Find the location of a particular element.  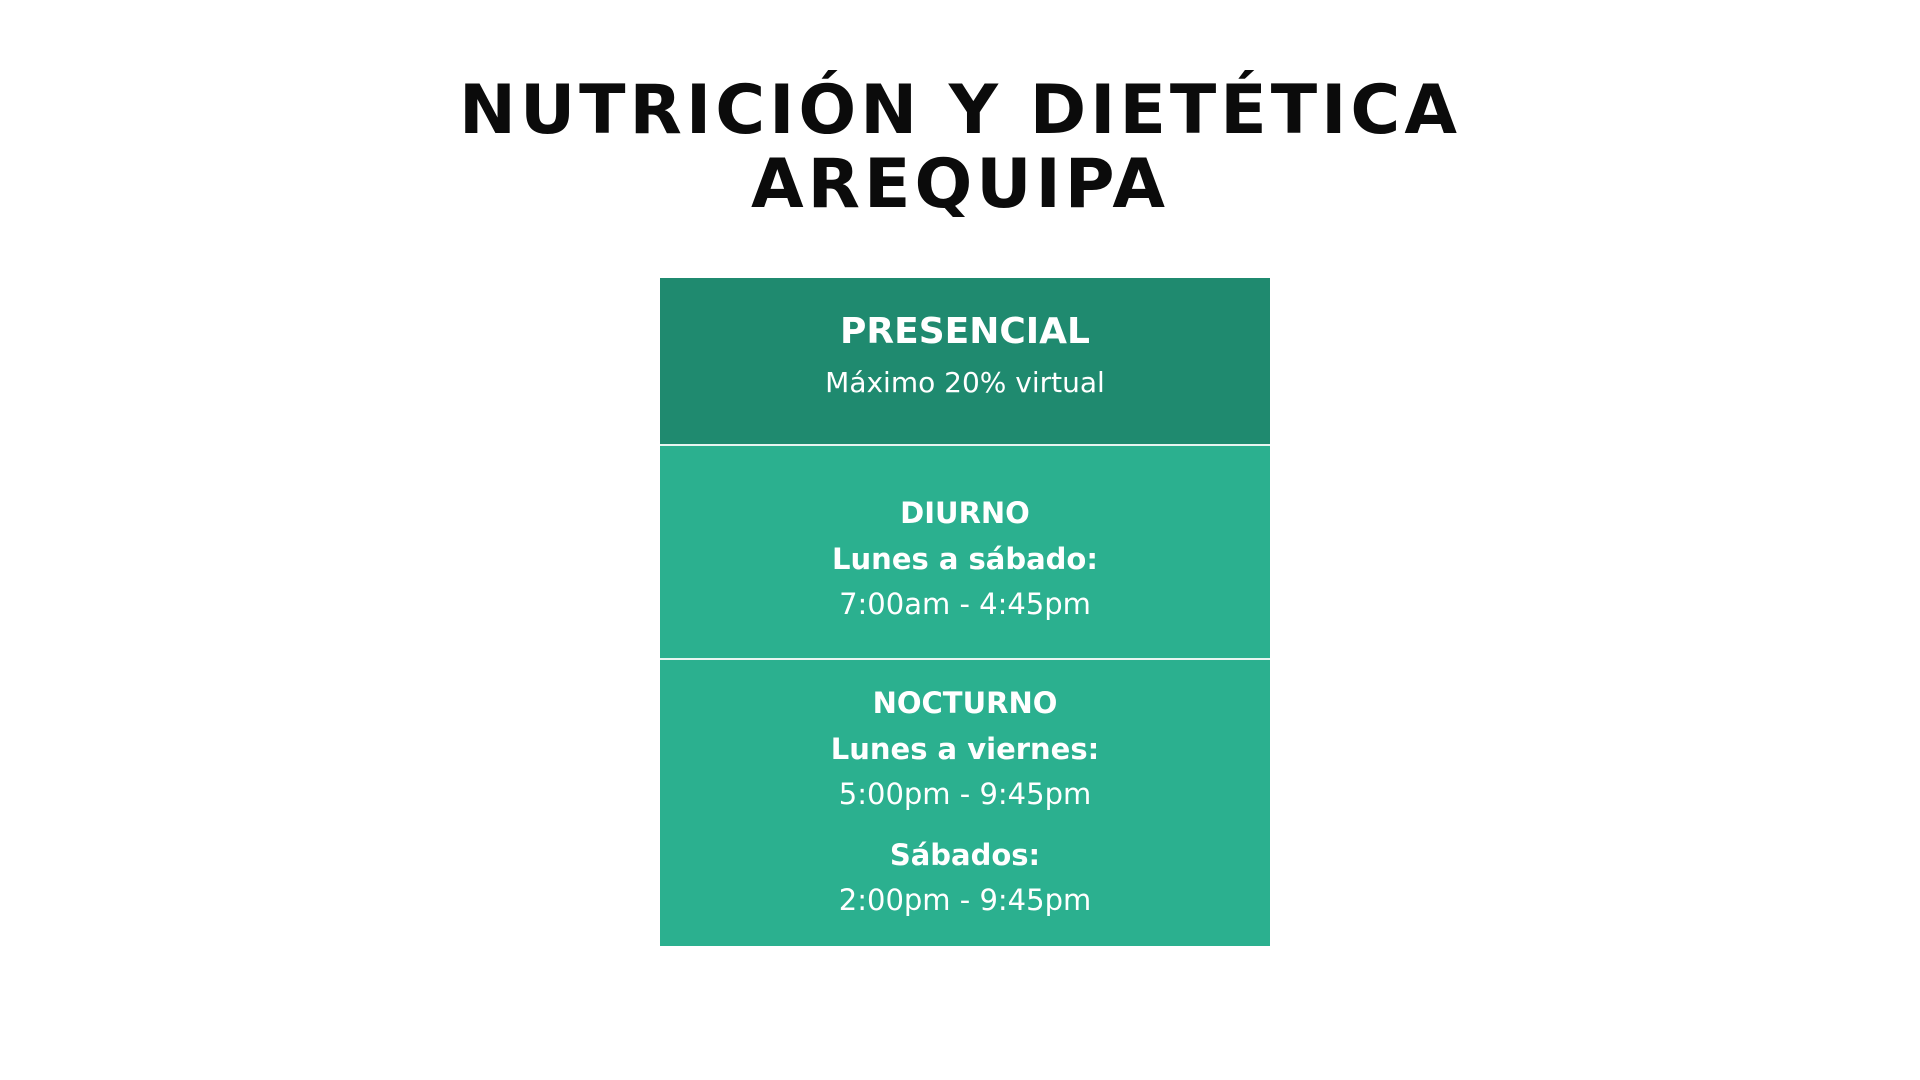

diurno-cell: DIURNO Lunes a sábado: 7:00am - 4:45pm is located at coordinates (965, 552).